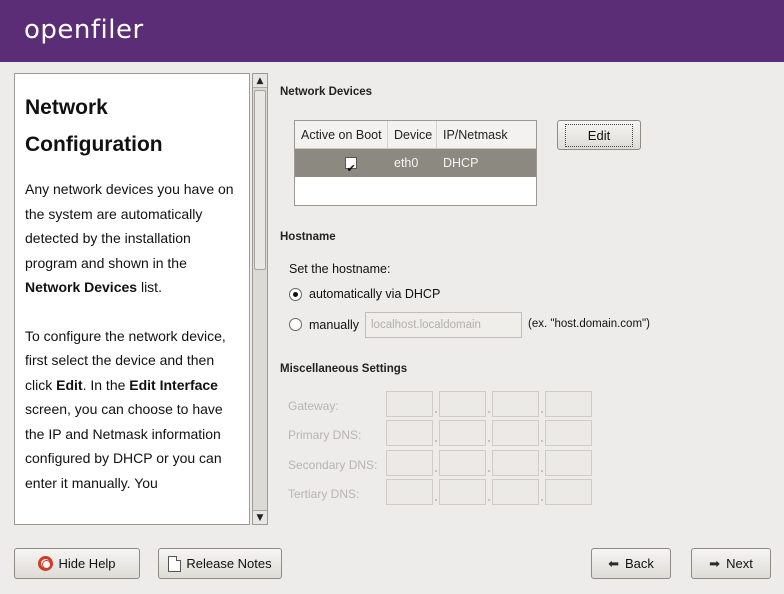  I want to click on help-title-line1: Network, so click(66, 107).